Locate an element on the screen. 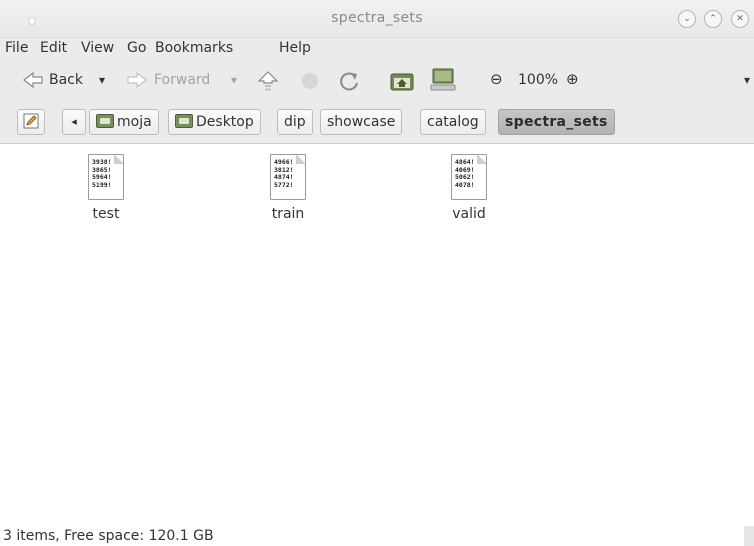 The image size is (754, 546). reload-icon is located at coordinates (349, 83).